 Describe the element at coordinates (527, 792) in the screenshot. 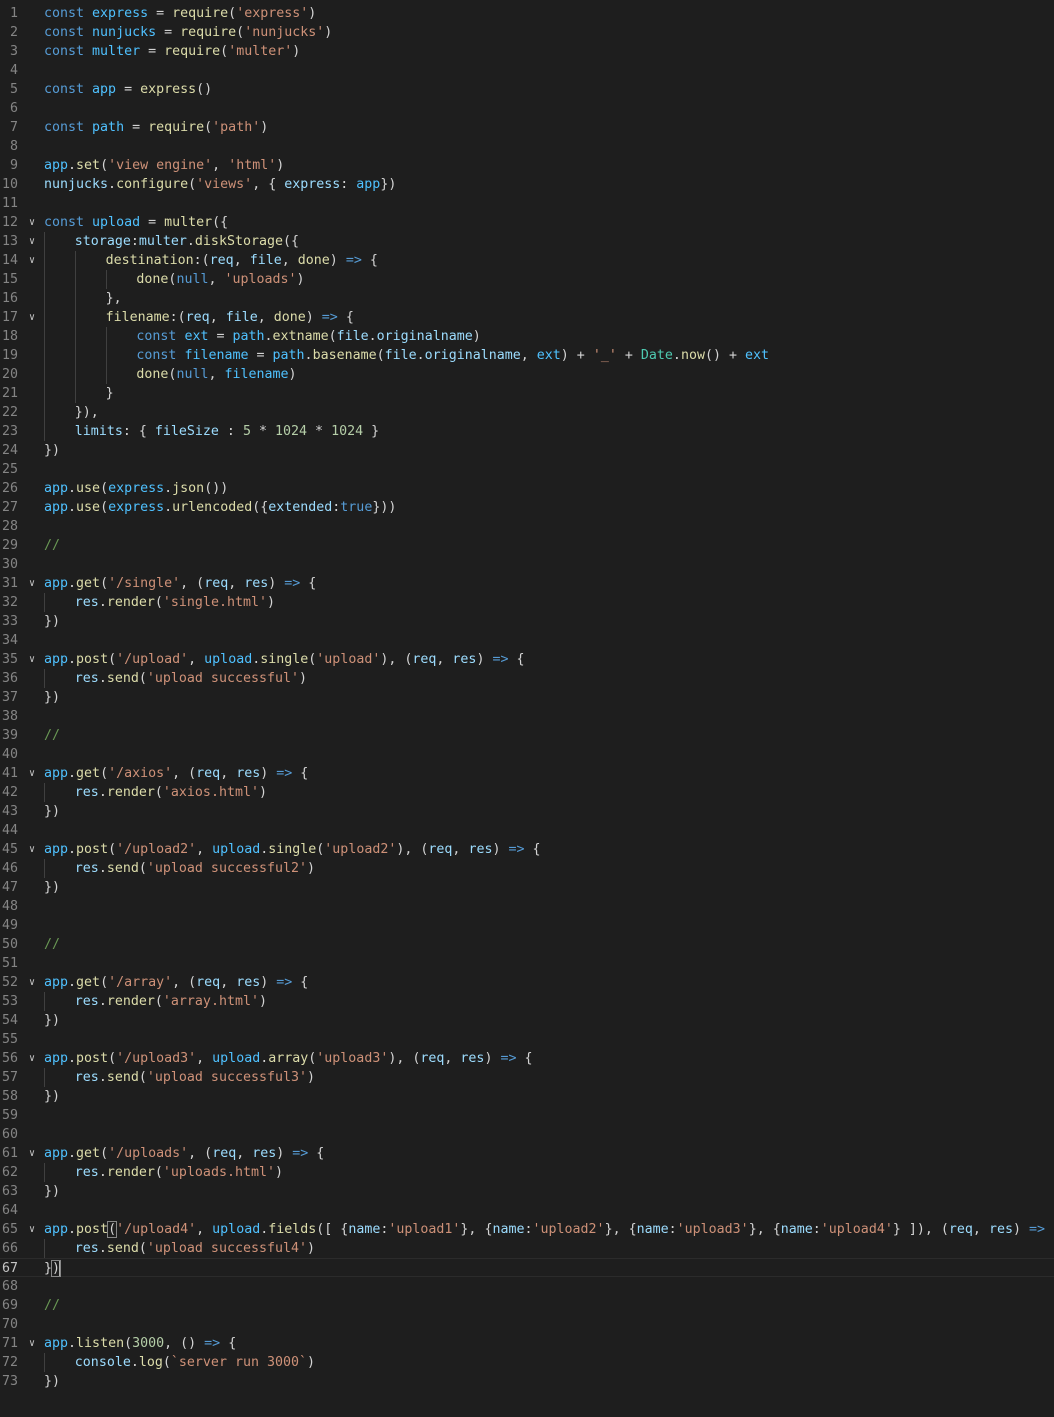

I see `code-line: 42 res.render('axios.html')` at that location.